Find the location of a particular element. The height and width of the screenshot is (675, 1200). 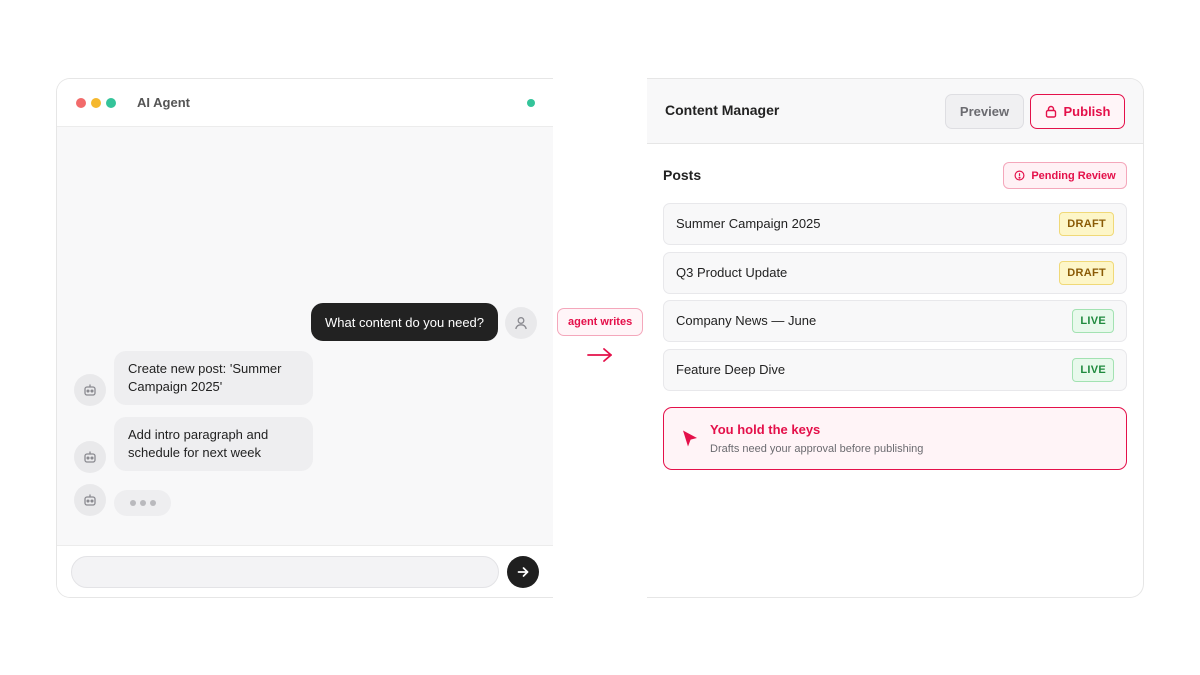

window-minimize-button is located at coordinates (96, 102).